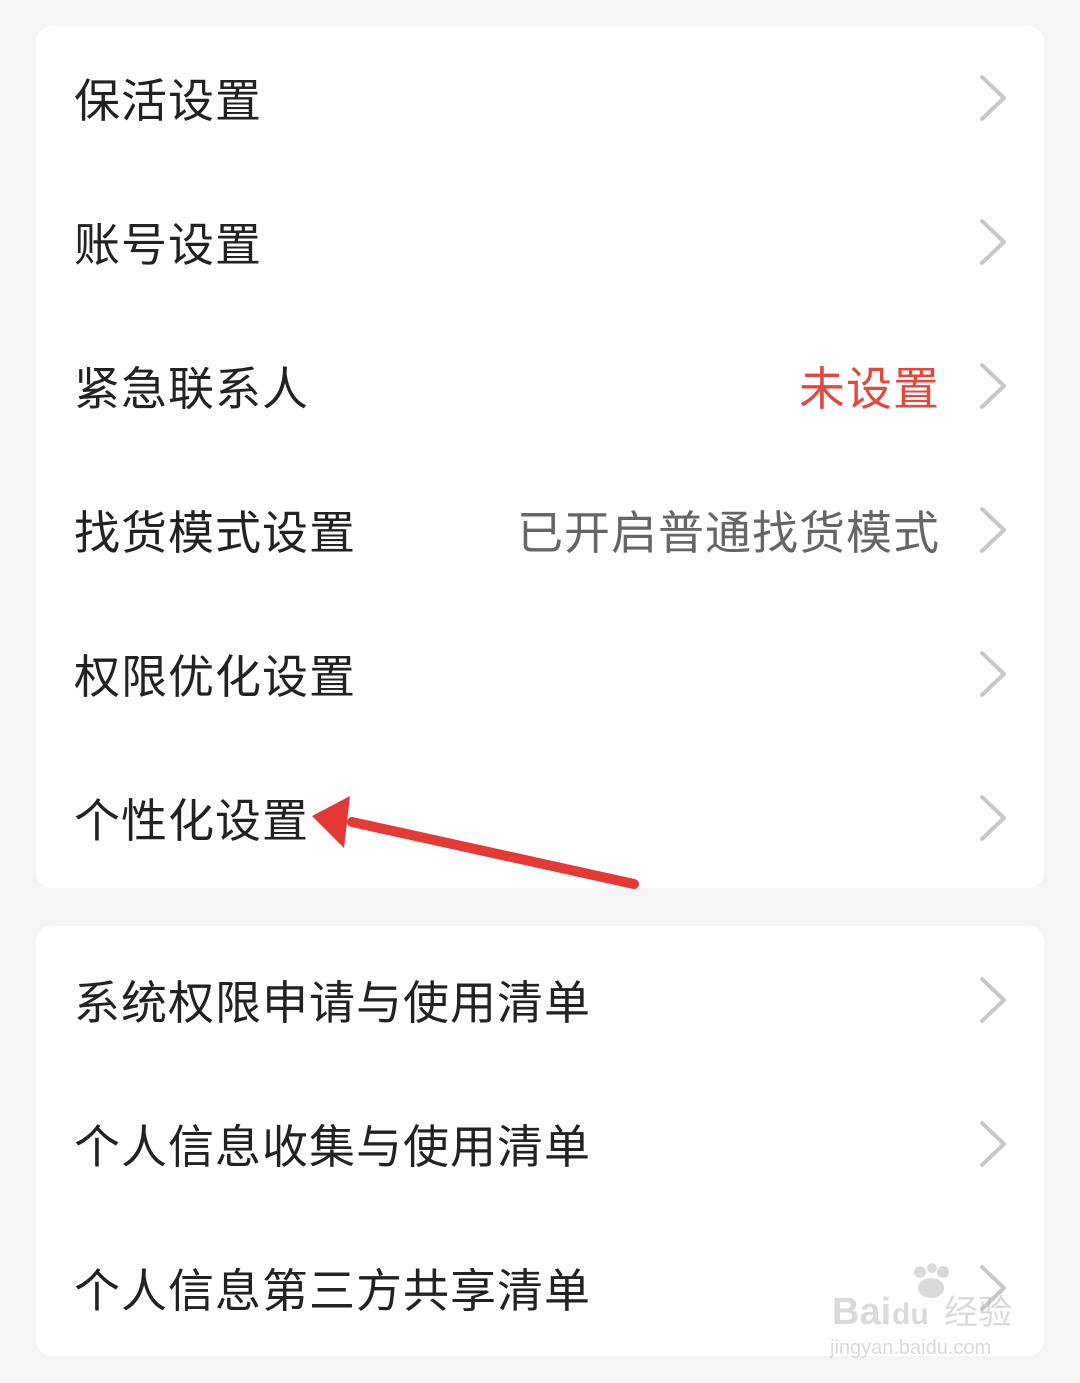 The width and height of the screenshot is (1080, 1383). What do you see at coordinates (191, 821) in the screenshot?
I see `settings-item-label: 个性化设置` at bounding box center [191, 821].